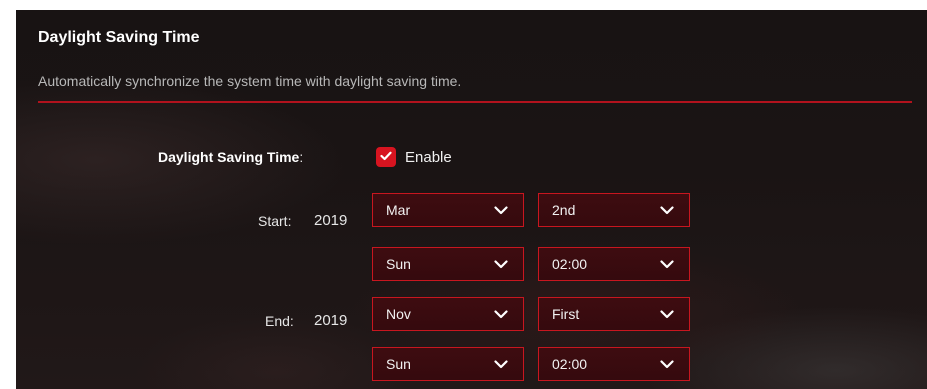 This screenshot has height=389, width=927. Describe the element at coordinates (398, 264) in the screenshot. I see `start-day-value: Sun` at that location.